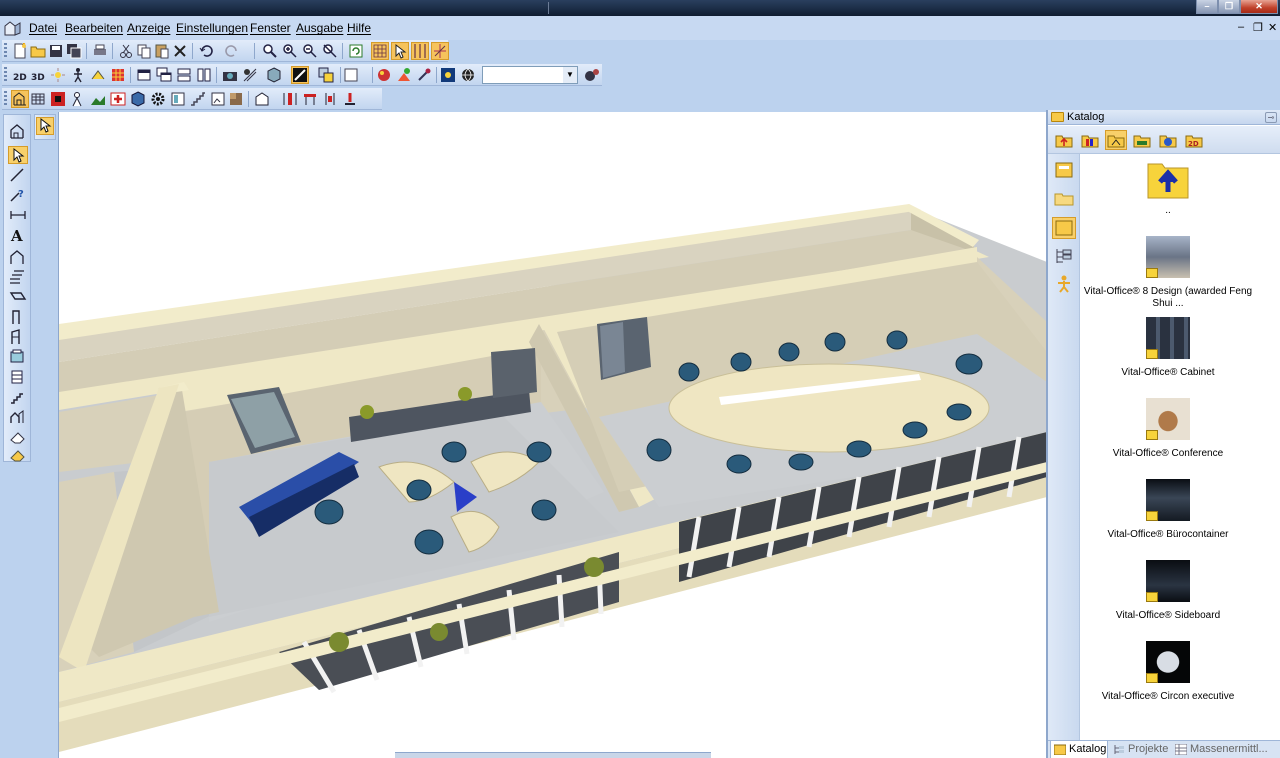 The image size is (1280, 758). I want to click on cube-icon, so click(138, 99).